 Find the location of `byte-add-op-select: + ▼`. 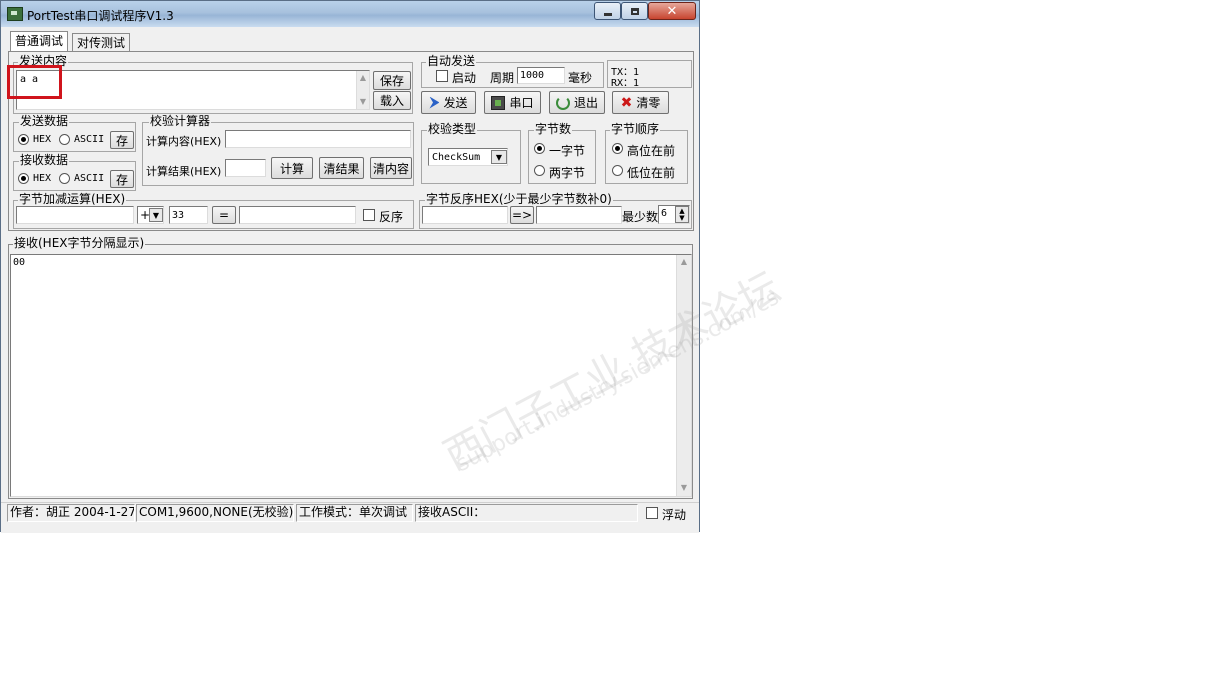

byte-add-op-select: + ▼ is located at coordinates (150, 215).